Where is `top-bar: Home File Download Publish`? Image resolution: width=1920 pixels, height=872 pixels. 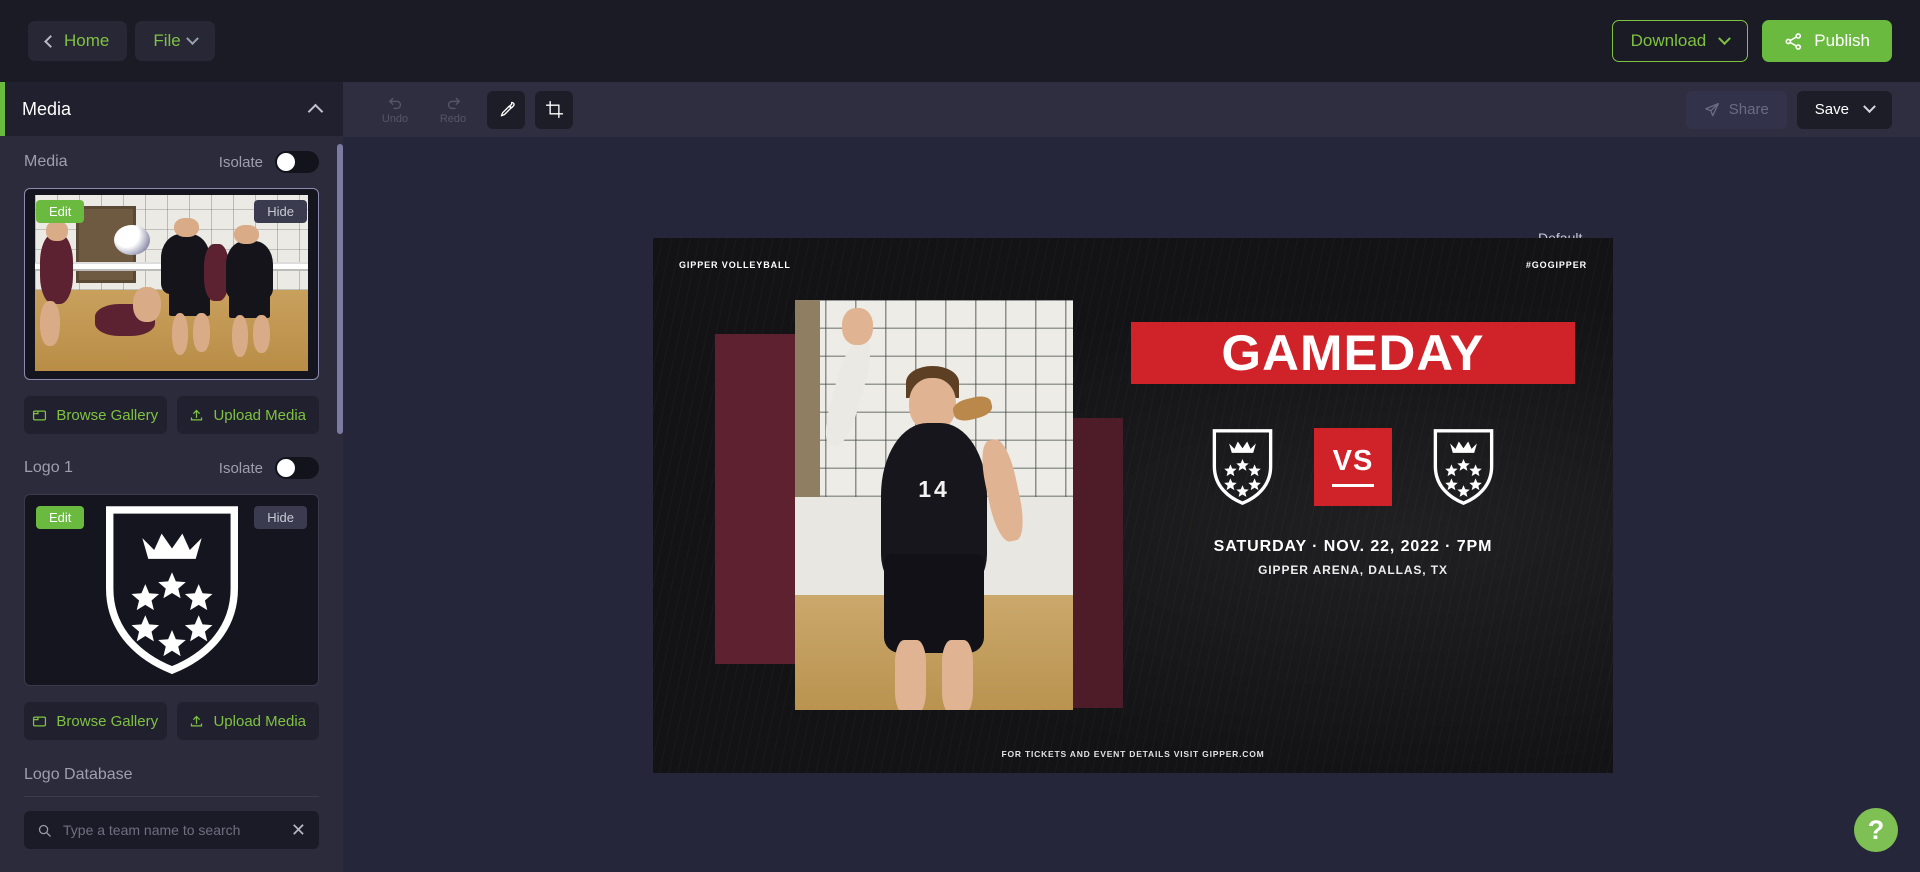 top-bar: Home File Download Publish is located at coordinates (960, 41).